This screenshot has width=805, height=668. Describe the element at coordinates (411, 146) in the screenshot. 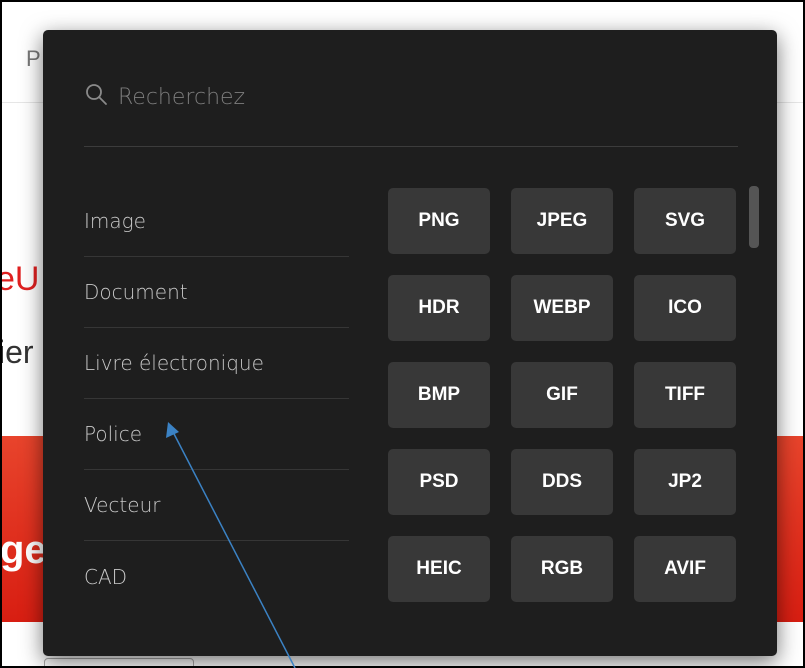

I see `search-divider` at that location.